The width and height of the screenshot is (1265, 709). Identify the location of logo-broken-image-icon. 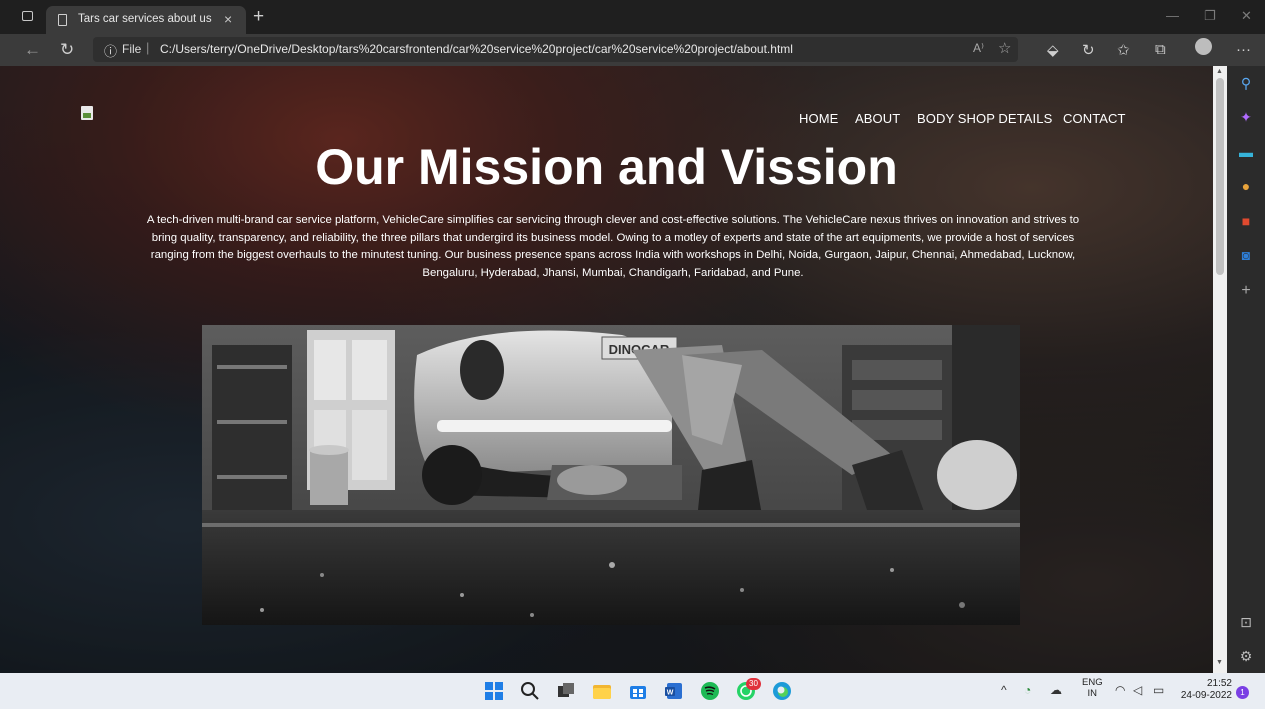
(87, 113).